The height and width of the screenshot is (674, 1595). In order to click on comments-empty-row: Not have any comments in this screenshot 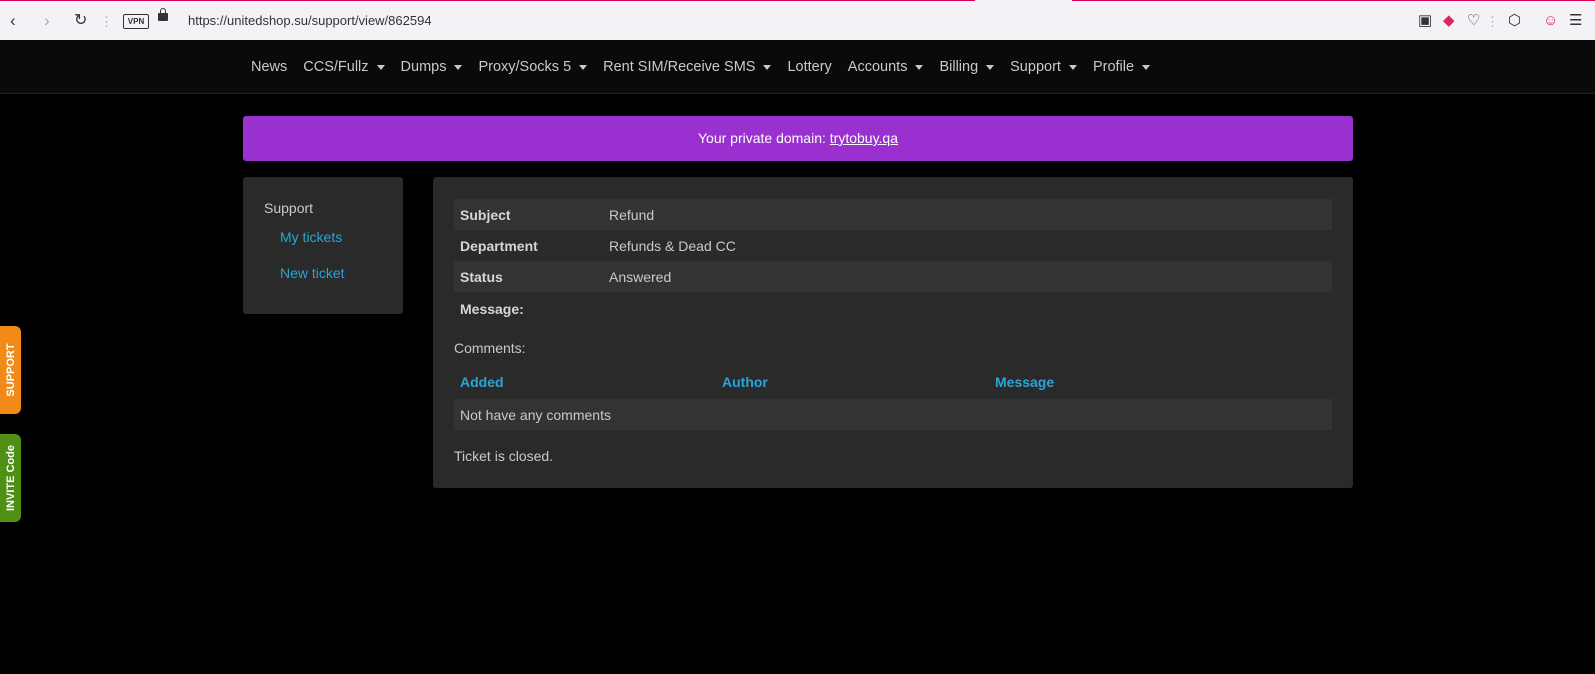, I will do `click(893, 414)`.